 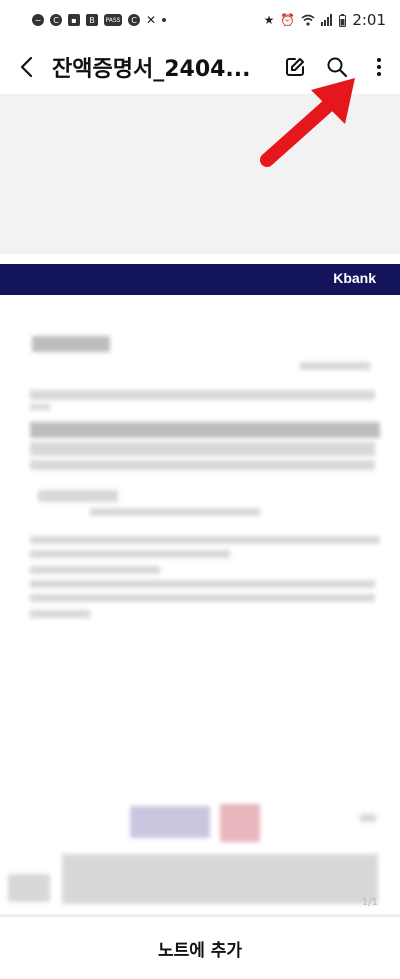 I want to click on redacted-footer-left, so click(x=29, y=888).